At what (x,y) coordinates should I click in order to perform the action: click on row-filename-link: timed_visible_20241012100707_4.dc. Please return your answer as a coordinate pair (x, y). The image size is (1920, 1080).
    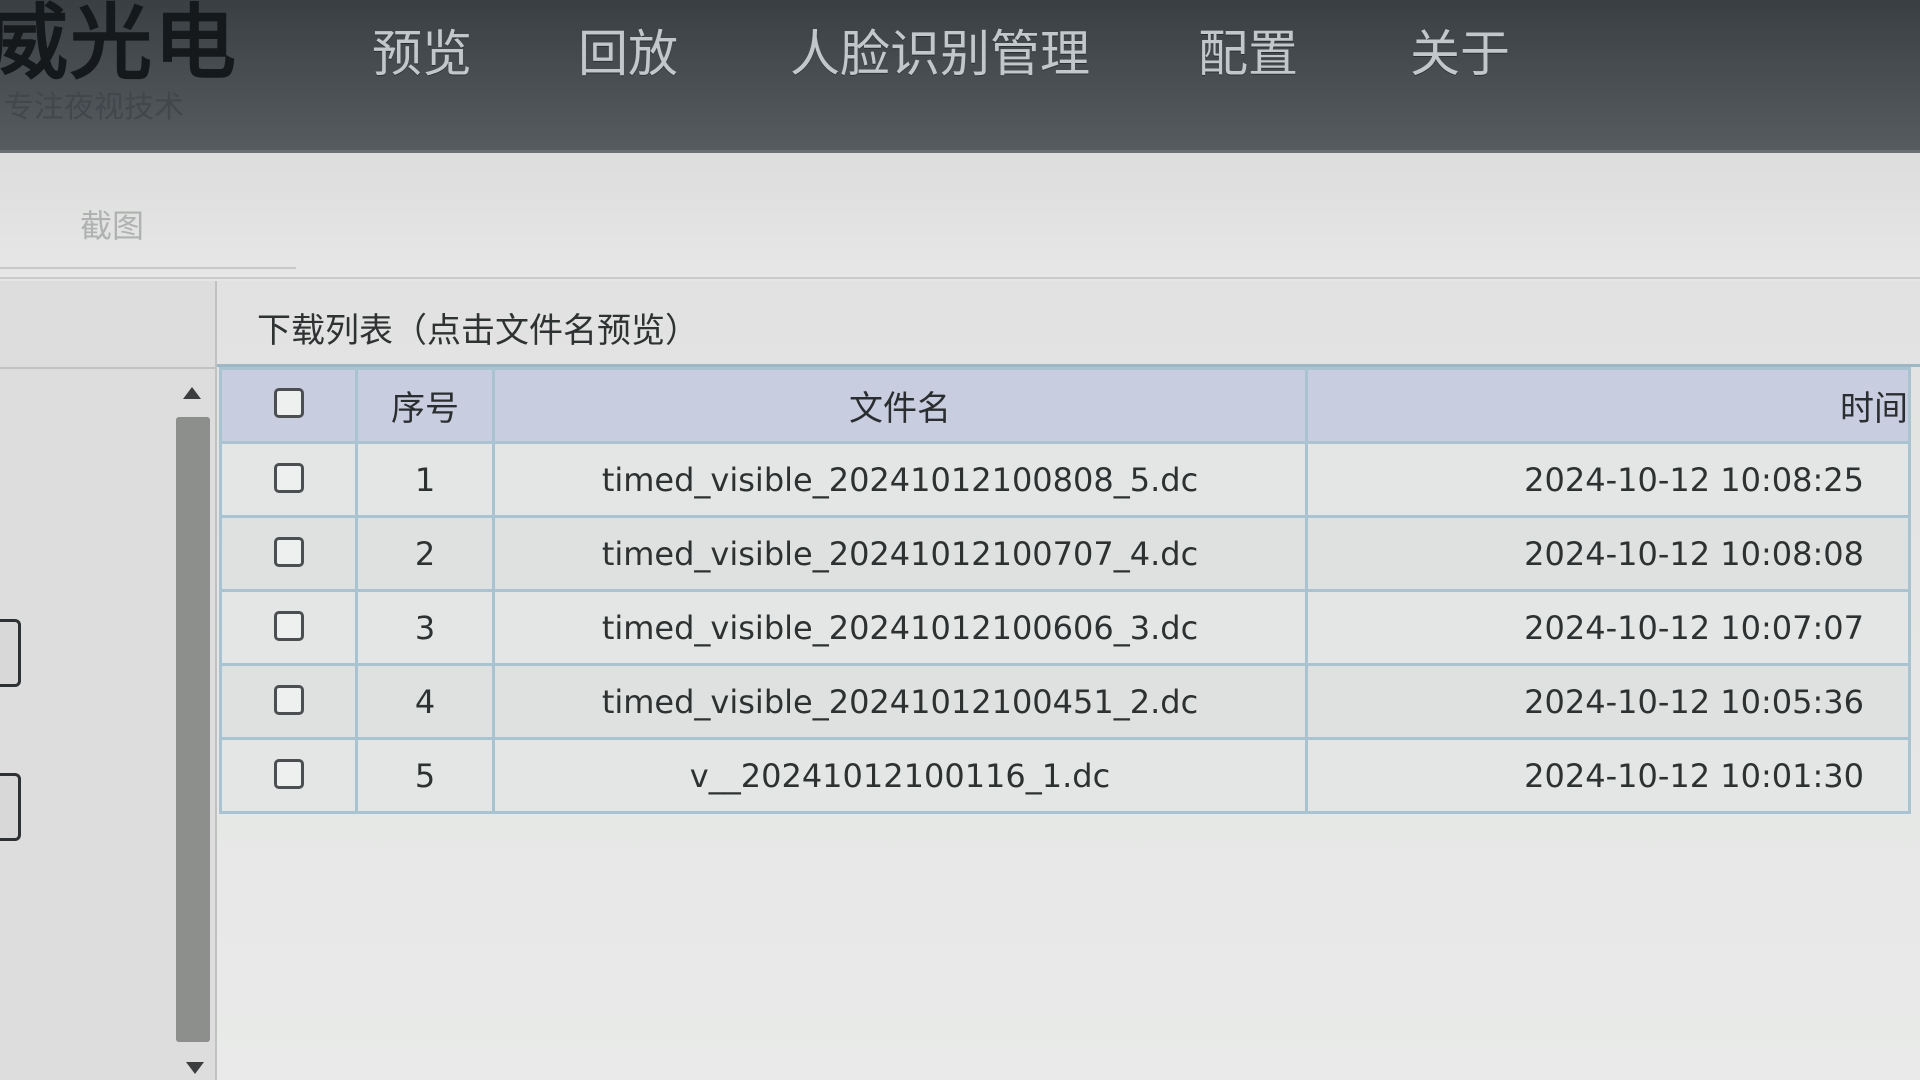
    Looking at the image, I should click on (900, 554).